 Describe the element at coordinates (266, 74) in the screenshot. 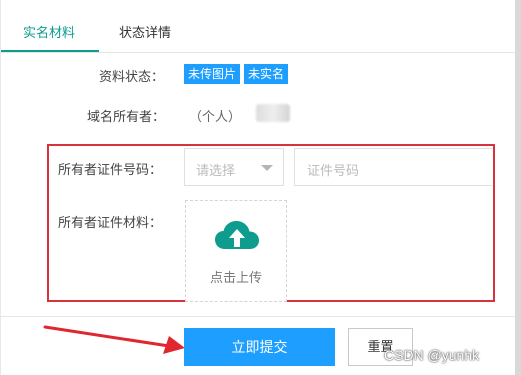

I see `status-badge-unverified: 未实名` at that location.